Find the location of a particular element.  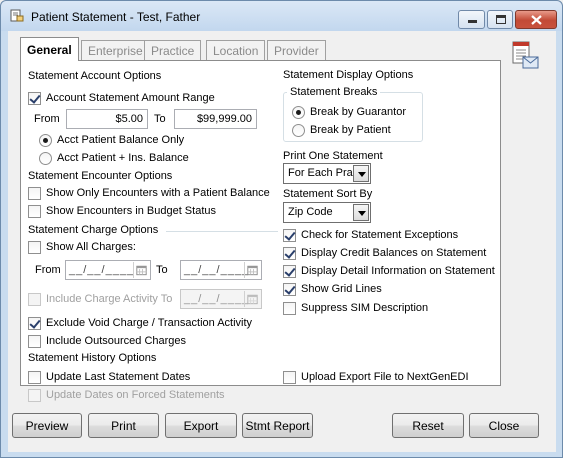

preview-button: Preview is located at coordinates (47, 425).